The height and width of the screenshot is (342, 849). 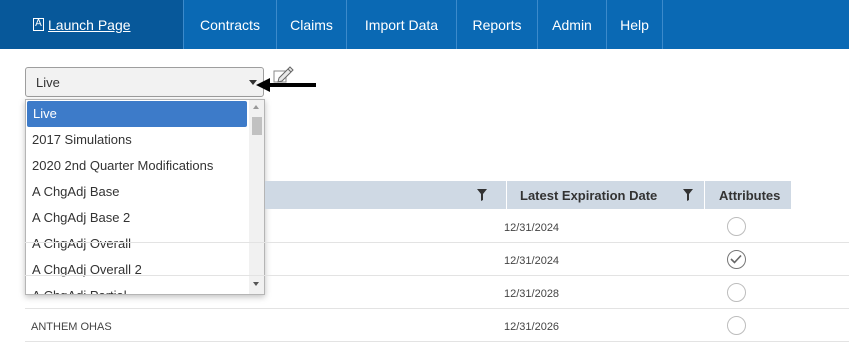 What do you see at coordinates (497, 24) in the screenshot?
I see `nav-reports: Reports` at bounding box center [497, 24].